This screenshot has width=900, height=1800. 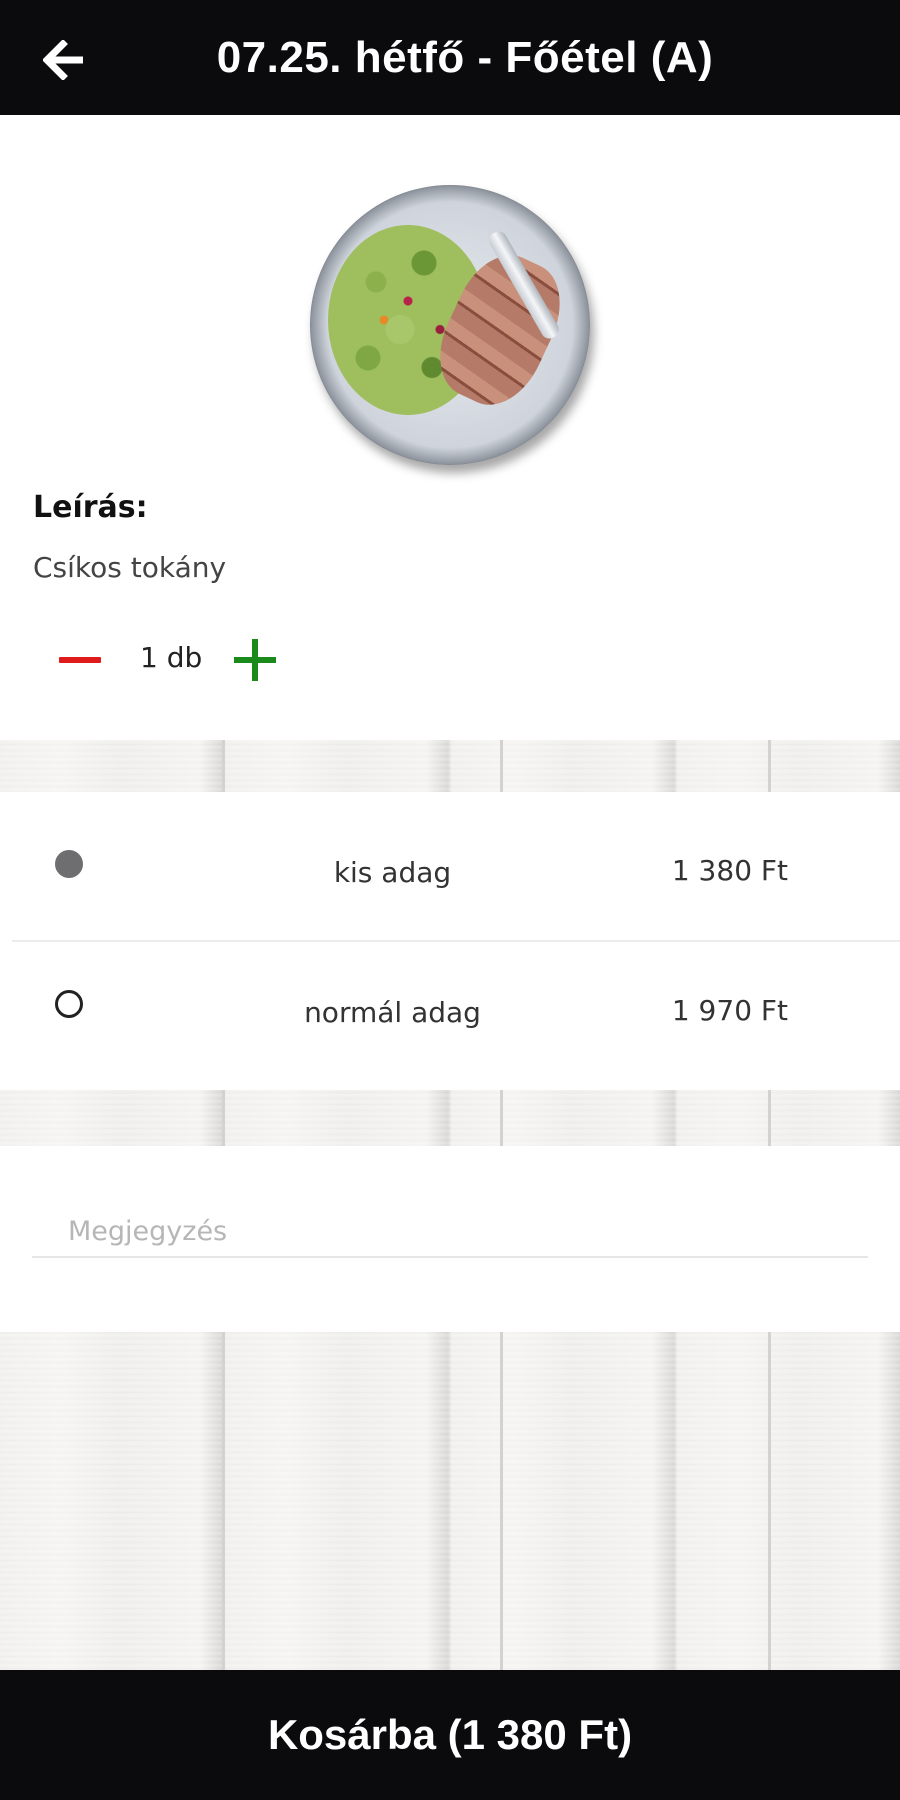 I want to click on minus-icon, so click(x=80, y=660).